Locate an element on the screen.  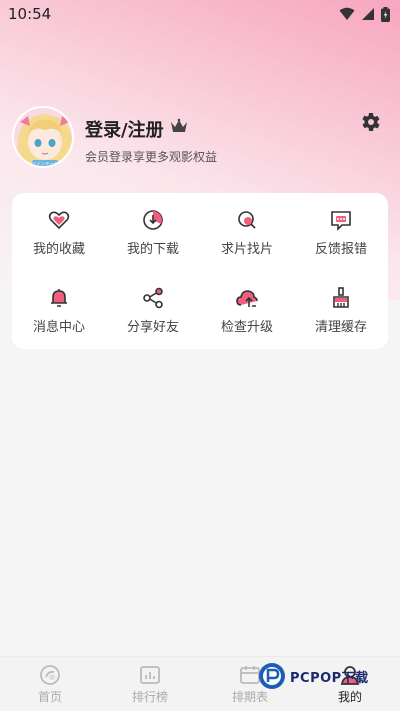
signal-icon is located at coordinates (368, 14).